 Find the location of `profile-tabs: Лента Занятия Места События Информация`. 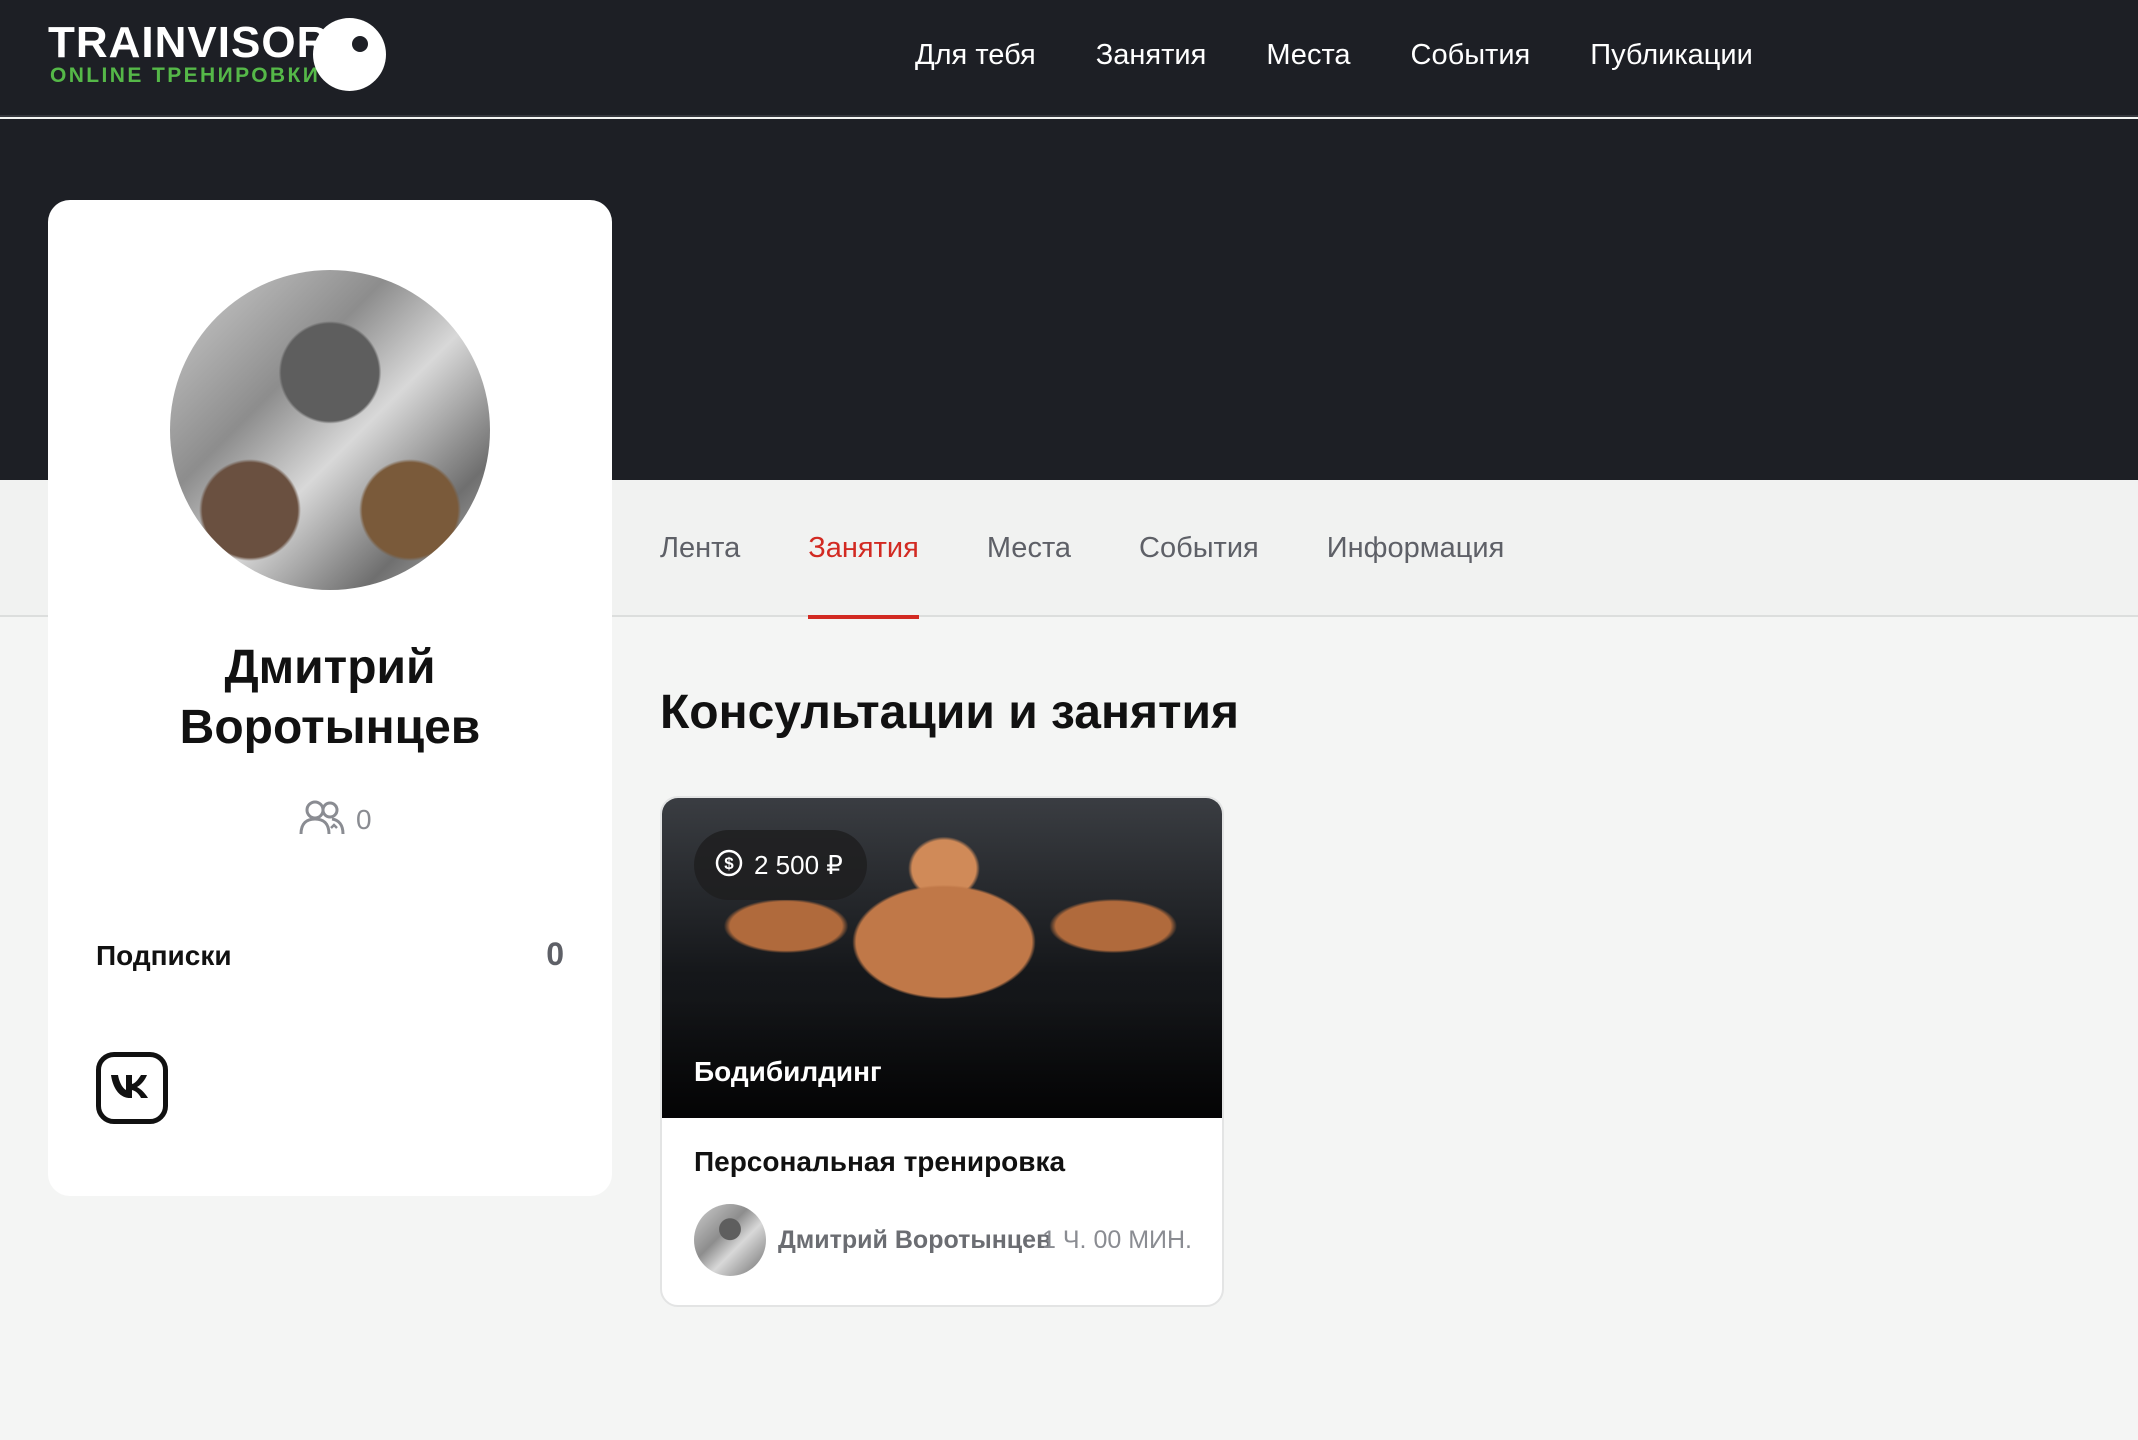

profile-tabs: Лента Занятия Места События Информация is located at coordinates (1116, 549).